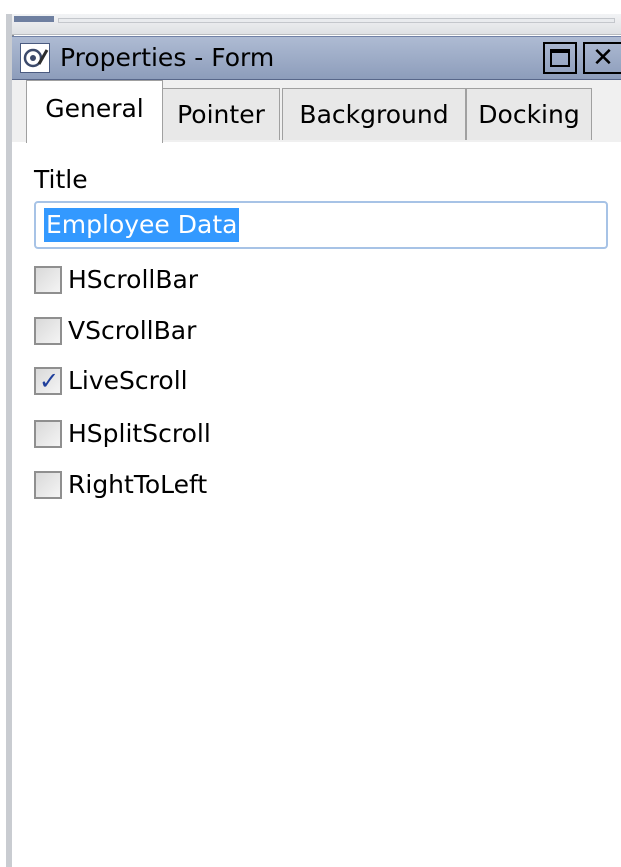 Image resolution: width=621 pixels, height=867 pixels. I want to click on gear-pencil-icon, so click(36, 58).